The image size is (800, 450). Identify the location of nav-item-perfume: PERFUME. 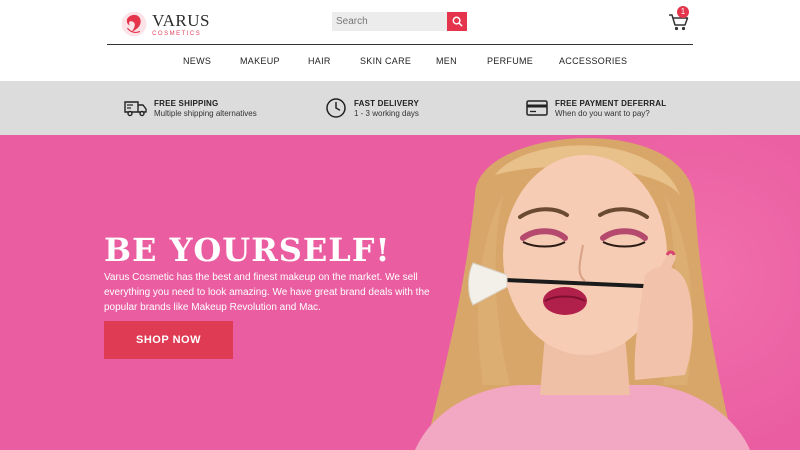
(510, 61).